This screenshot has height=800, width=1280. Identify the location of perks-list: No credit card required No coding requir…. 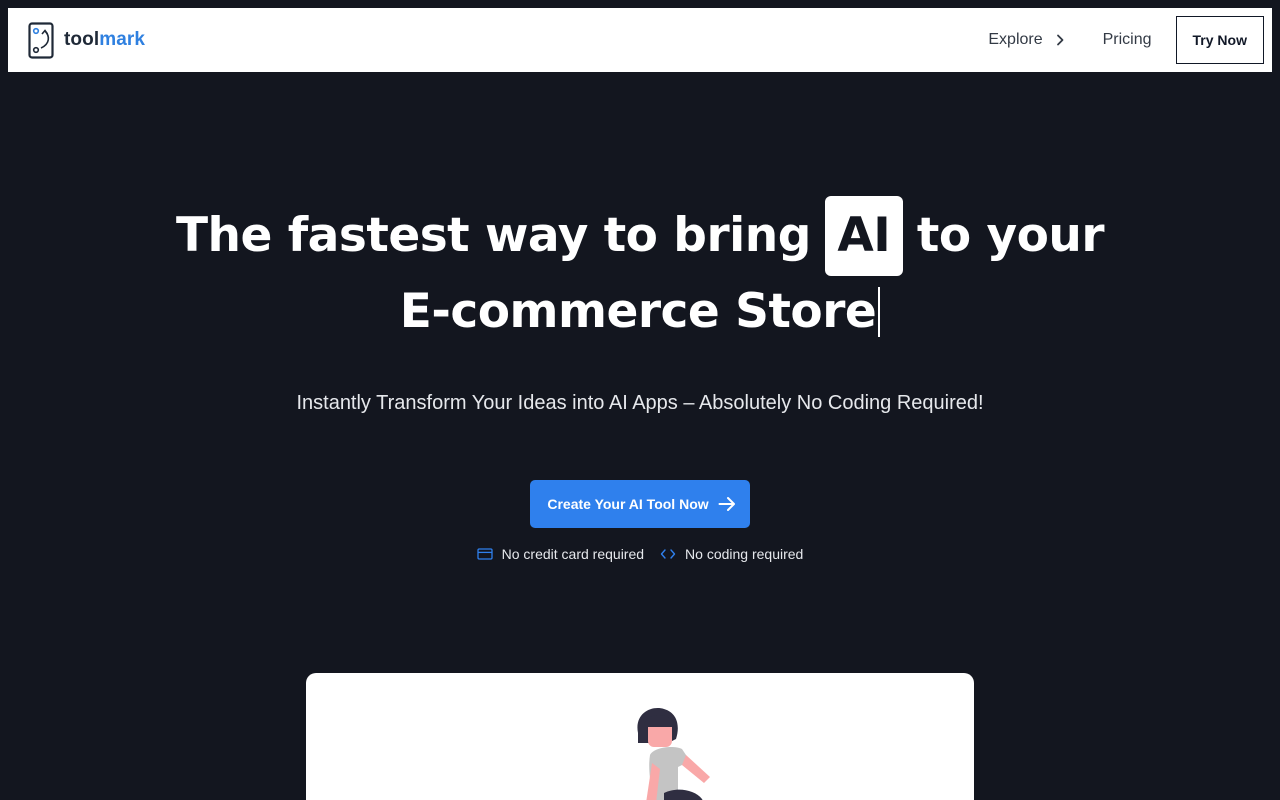
(639, 554).